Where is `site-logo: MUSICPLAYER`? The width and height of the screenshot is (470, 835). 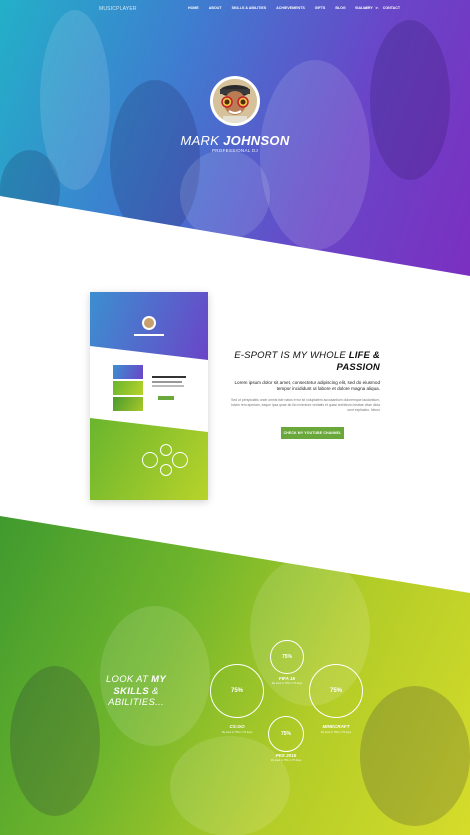 site-logo: MUSICPLAYER is located at coordinates (118, 9).